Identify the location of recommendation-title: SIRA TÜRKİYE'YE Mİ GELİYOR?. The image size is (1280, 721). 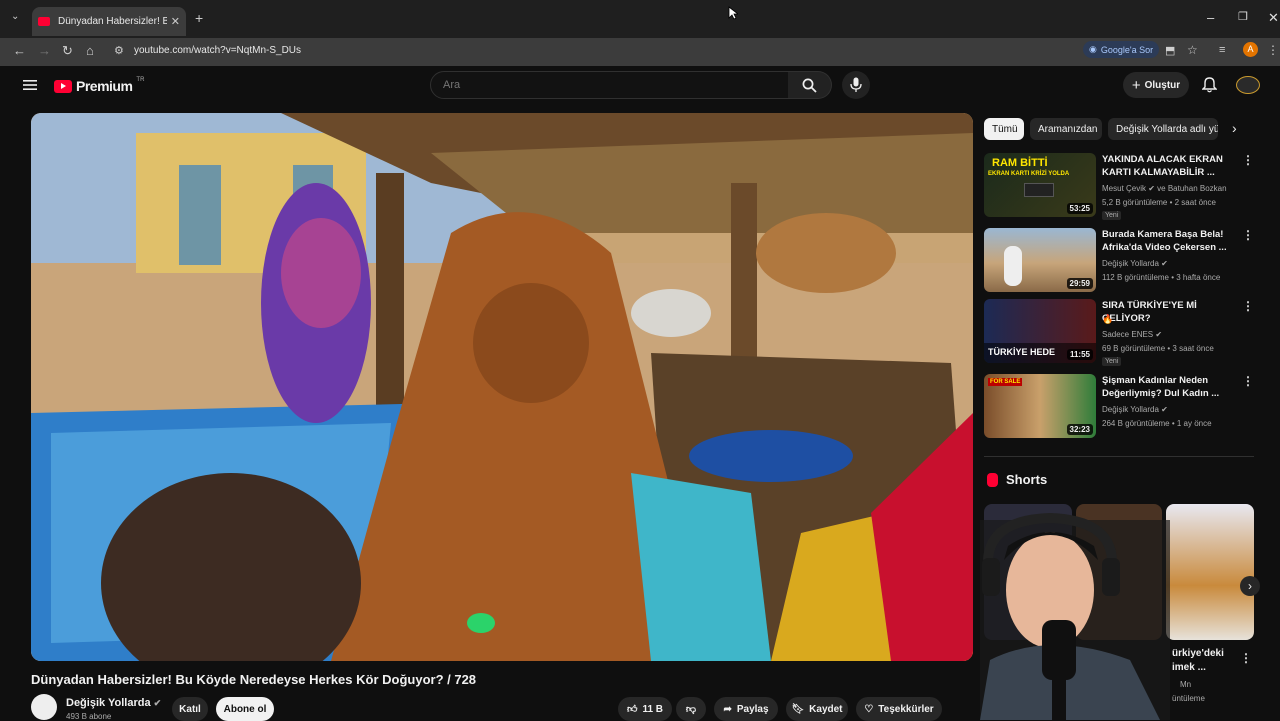
(1149, 312).